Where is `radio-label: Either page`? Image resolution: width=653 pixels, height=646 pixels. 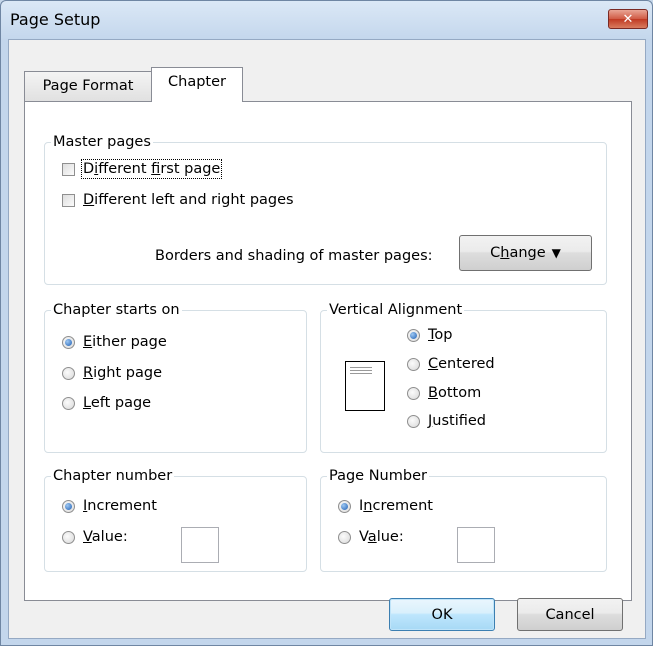
radio-label: Either page is located at coordinates (125, 342).